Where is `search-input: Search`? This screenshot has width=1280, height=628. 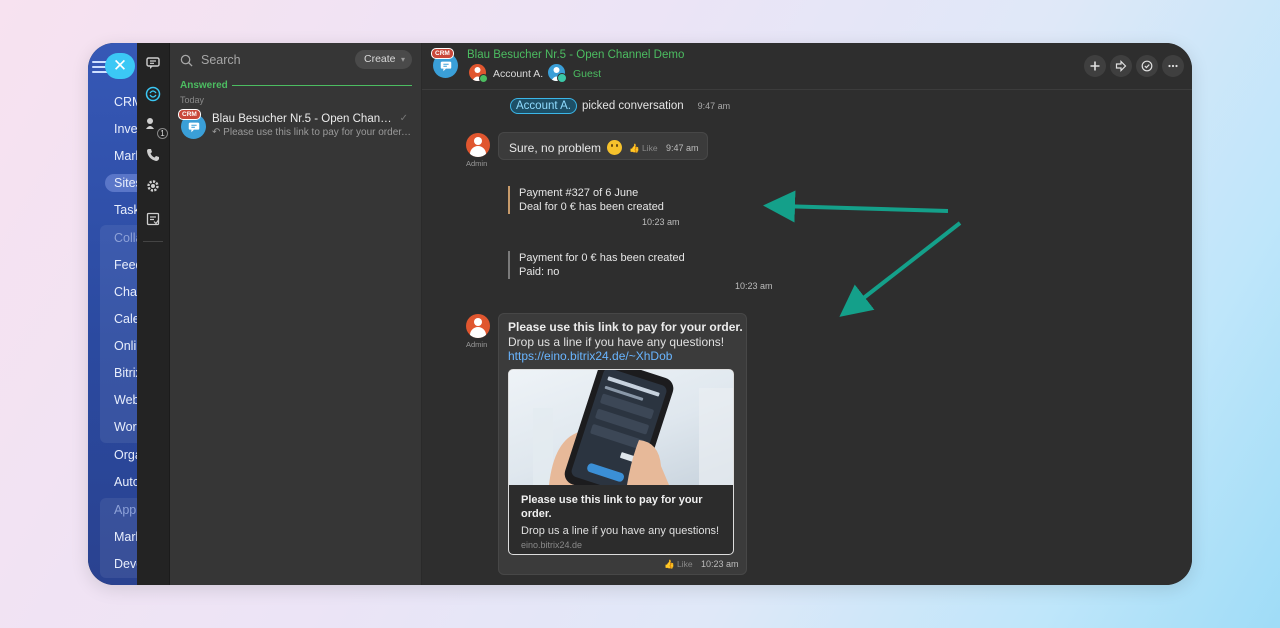
search-input: Search is located at coordinates (265, 60).